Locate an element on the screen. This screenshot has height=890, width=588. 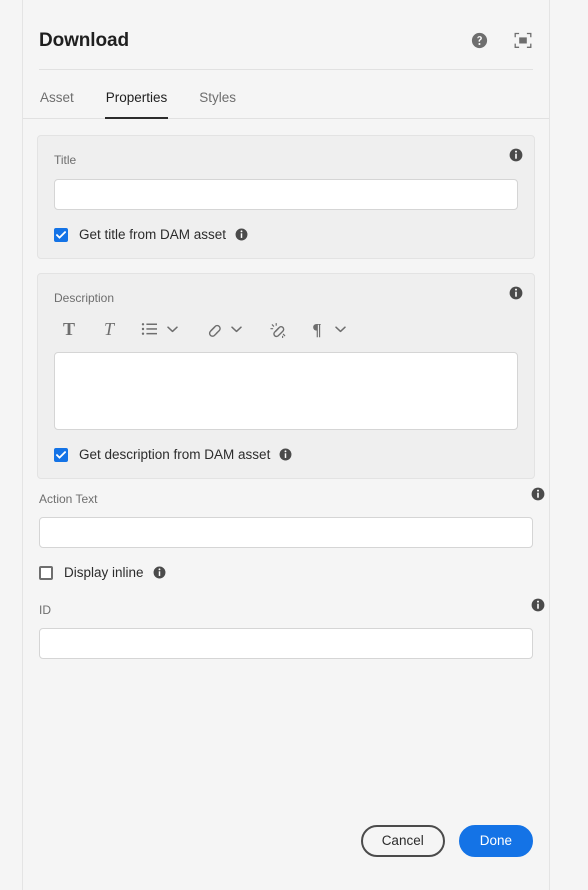
tab-bar: Asset Properties Styles is located at coordinates (286, 94).